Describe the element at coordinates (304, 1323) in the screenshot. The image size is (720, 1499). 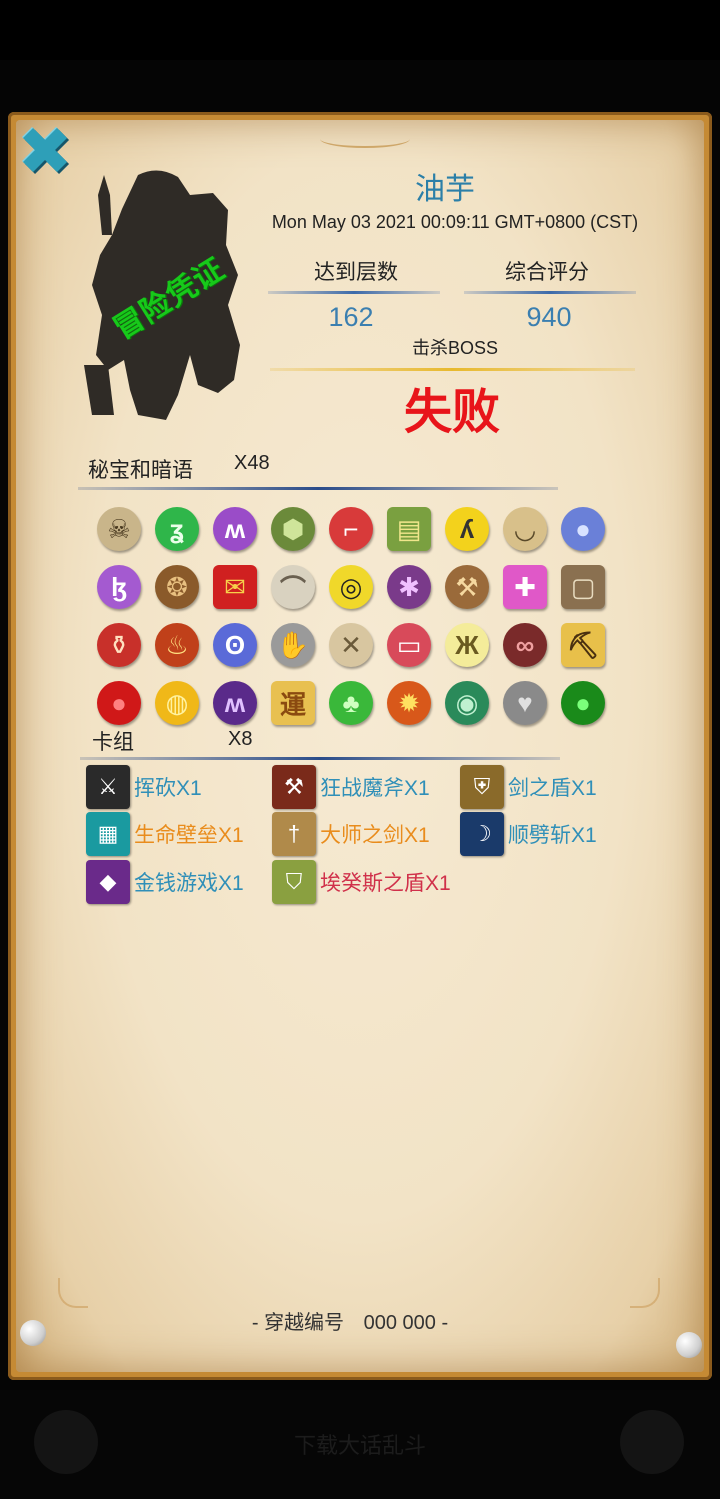
I see `serial-label: 穿越编号` at that location.